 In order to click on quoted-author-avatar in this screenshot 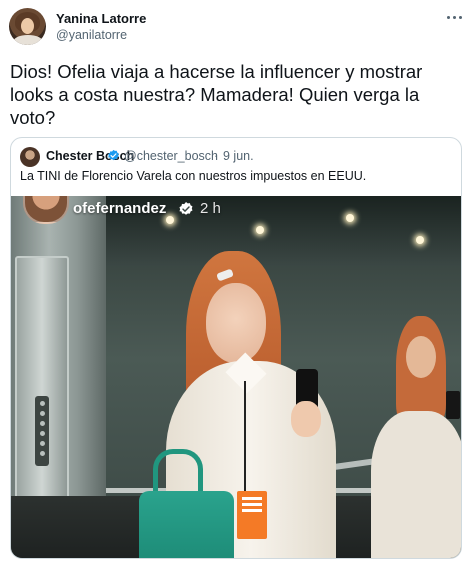, I will do `click(30, 157)`.